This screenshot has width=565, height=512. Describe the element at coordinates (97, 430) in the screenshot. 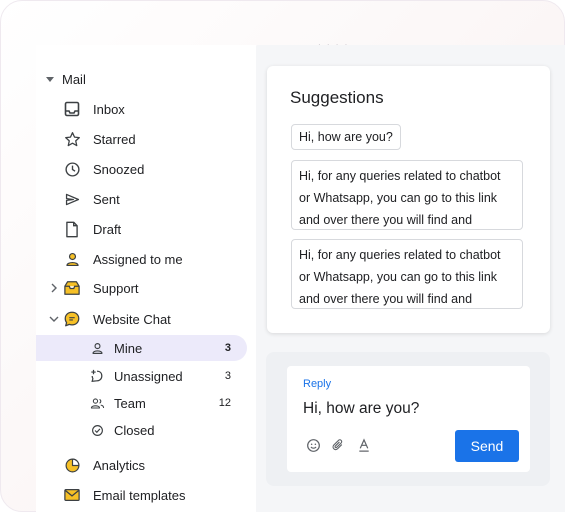

I see `check-circle-icon` at that location.